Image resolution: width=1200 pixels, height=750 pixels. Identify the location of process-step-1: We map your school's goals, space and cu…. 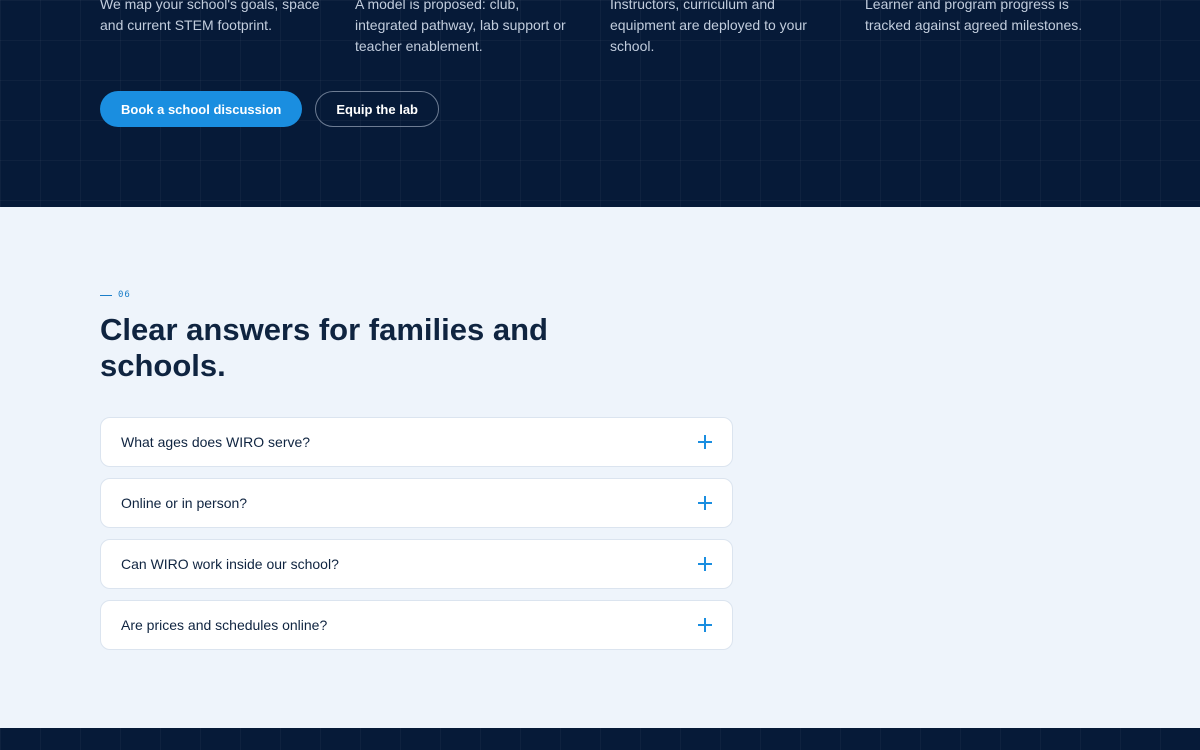
(210, 16).